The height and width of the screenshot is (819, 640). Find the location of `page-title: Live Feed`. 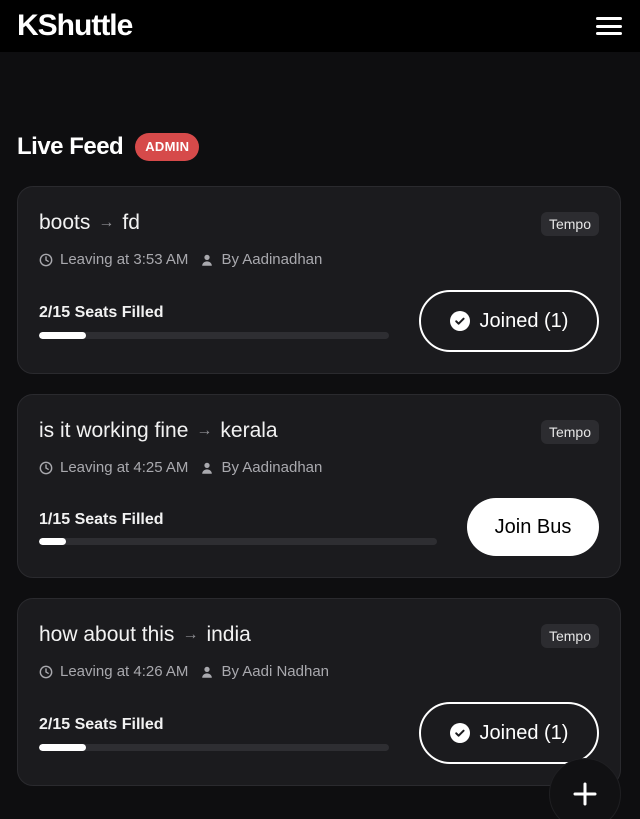

page-title: Live Feed is located at coordinates (70, 146).